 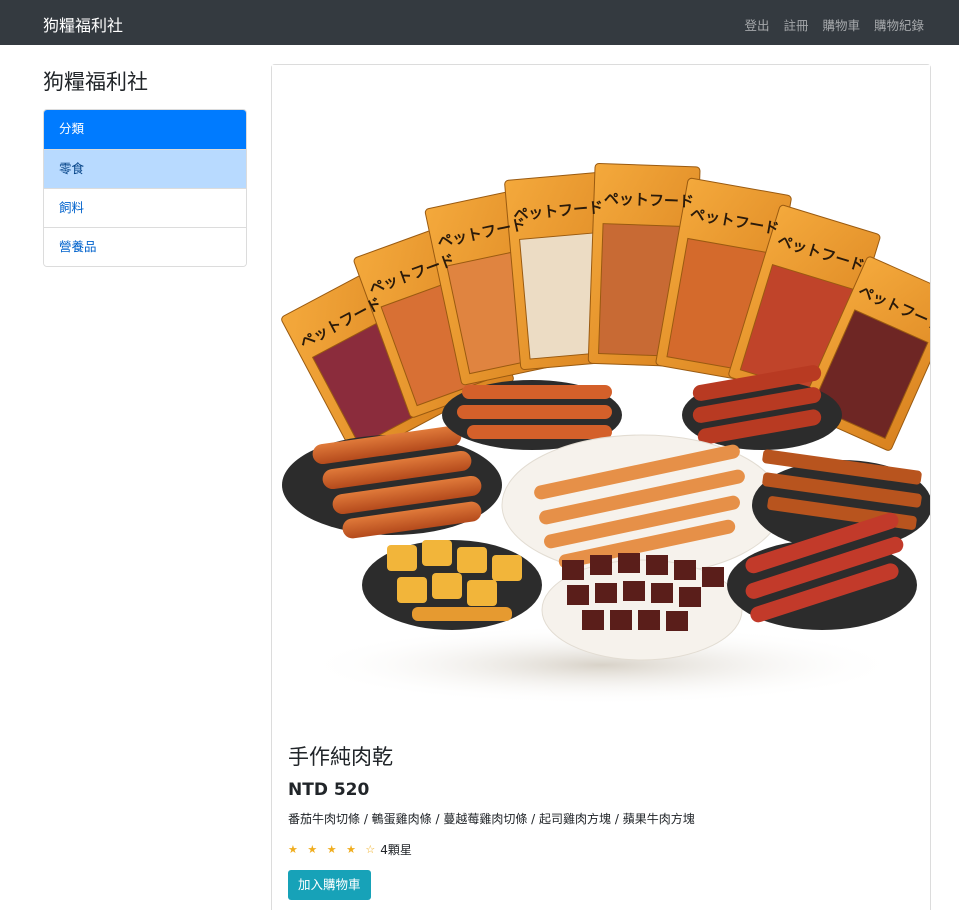 What do you see at coordinates (333, 849) in the screenshot?
I see `rating-stars-icon: ★ ★ ★ ★ ☆` at bounding box center [333, 849].